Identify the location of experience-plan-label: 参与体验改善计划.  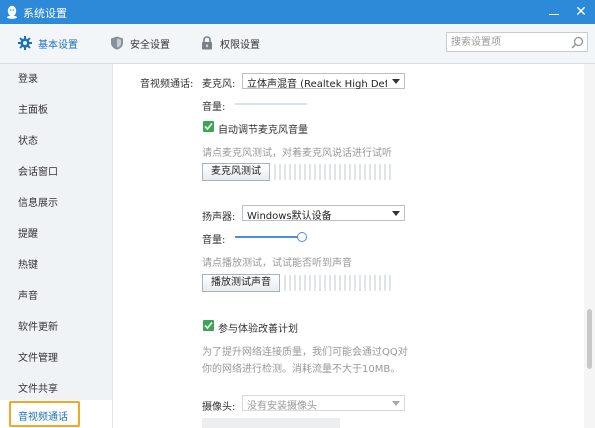
(258, 329).